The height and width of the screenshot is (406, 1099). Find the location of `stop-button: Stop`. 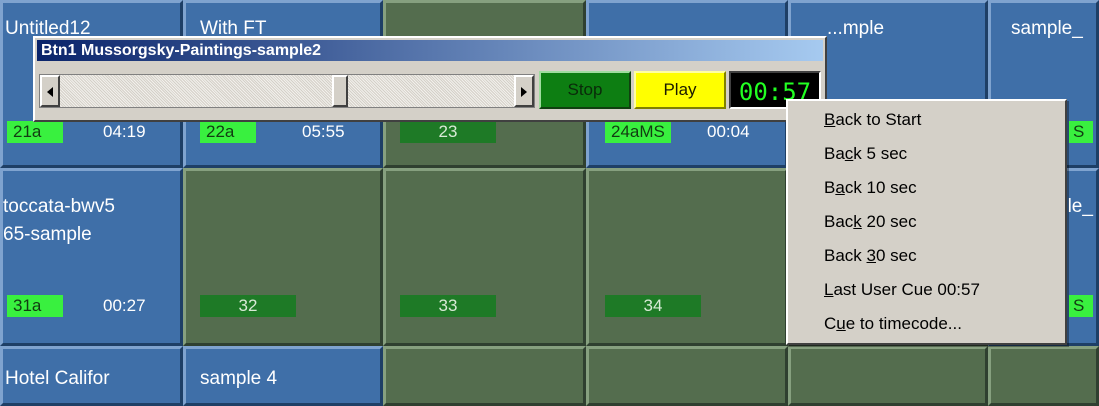

stop-button: Stop is located at coordinates (585, 90).